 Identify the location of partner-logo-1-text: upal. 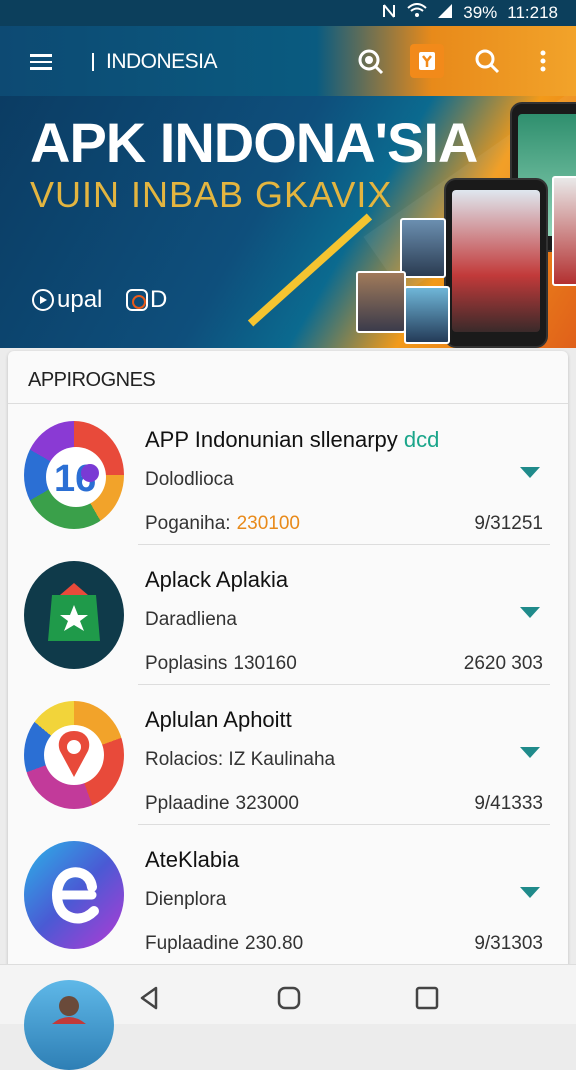
(80, 299).